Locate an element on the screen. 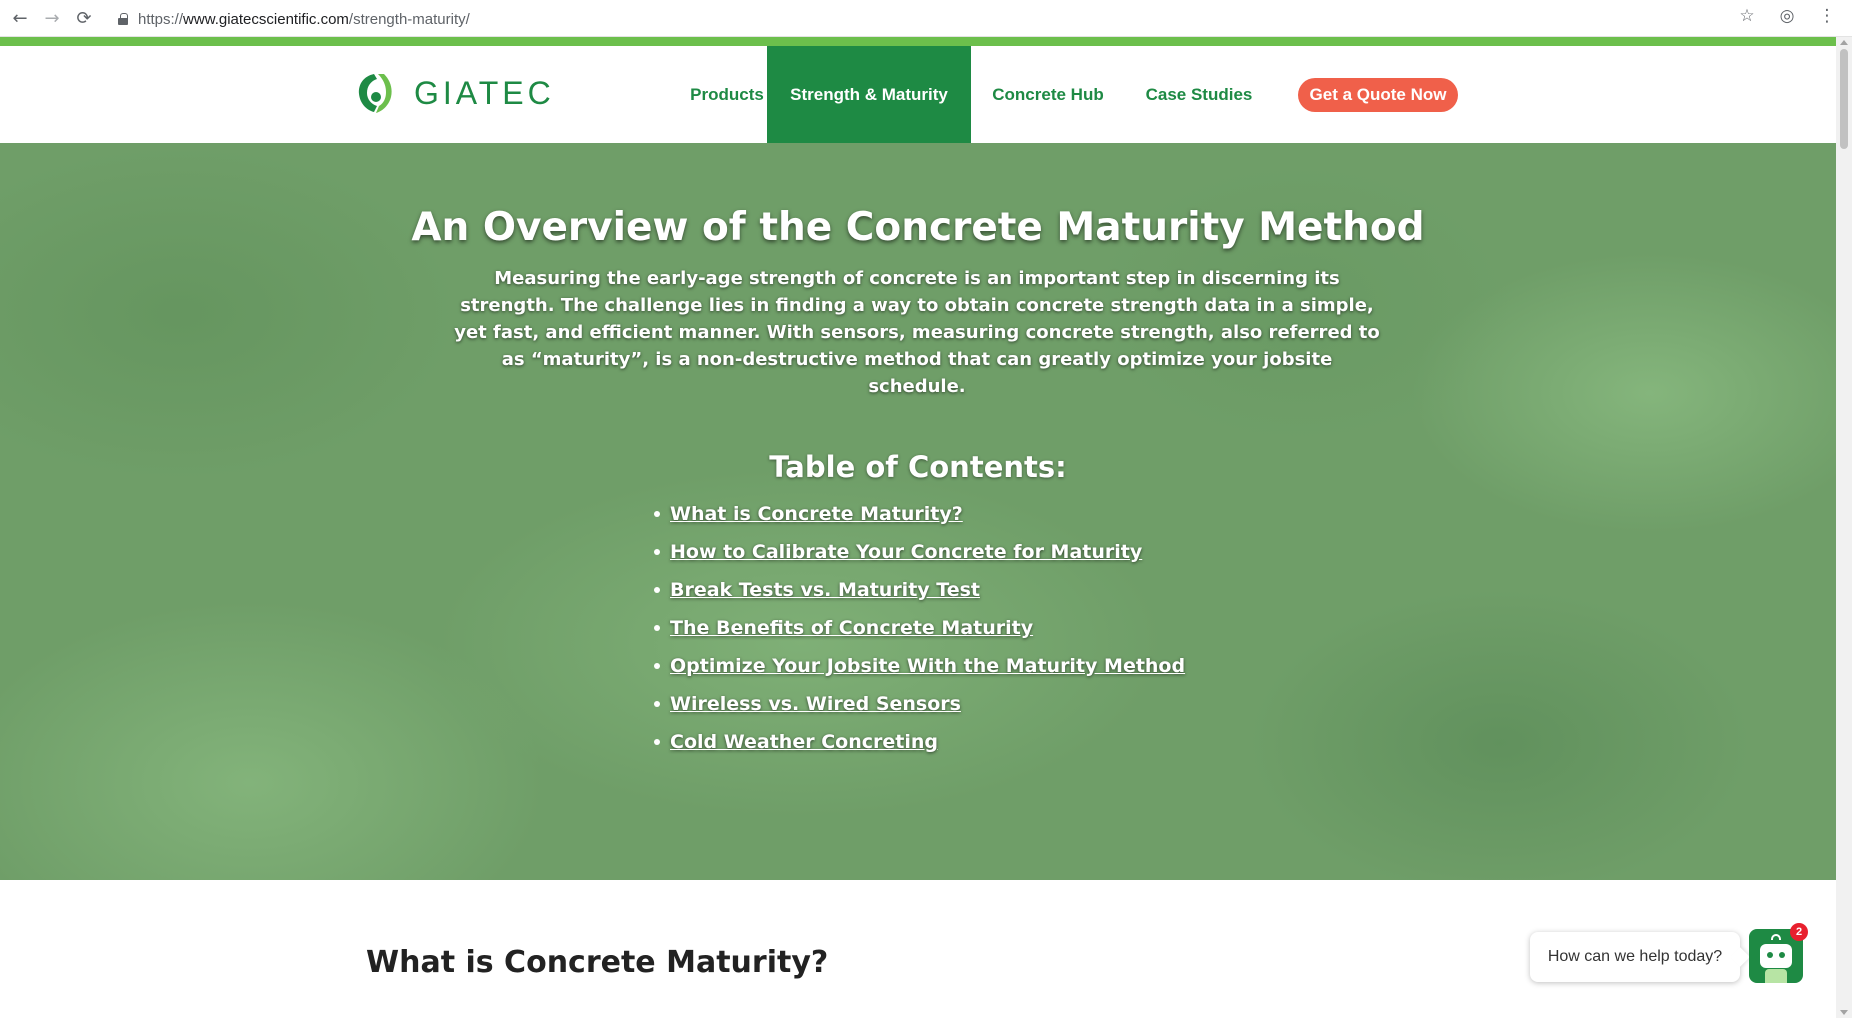 Image resolution: width=1852 pixels, height=1018 pixels. browser-menu-icon: ⋮ is located at coordinates (1827, 16).